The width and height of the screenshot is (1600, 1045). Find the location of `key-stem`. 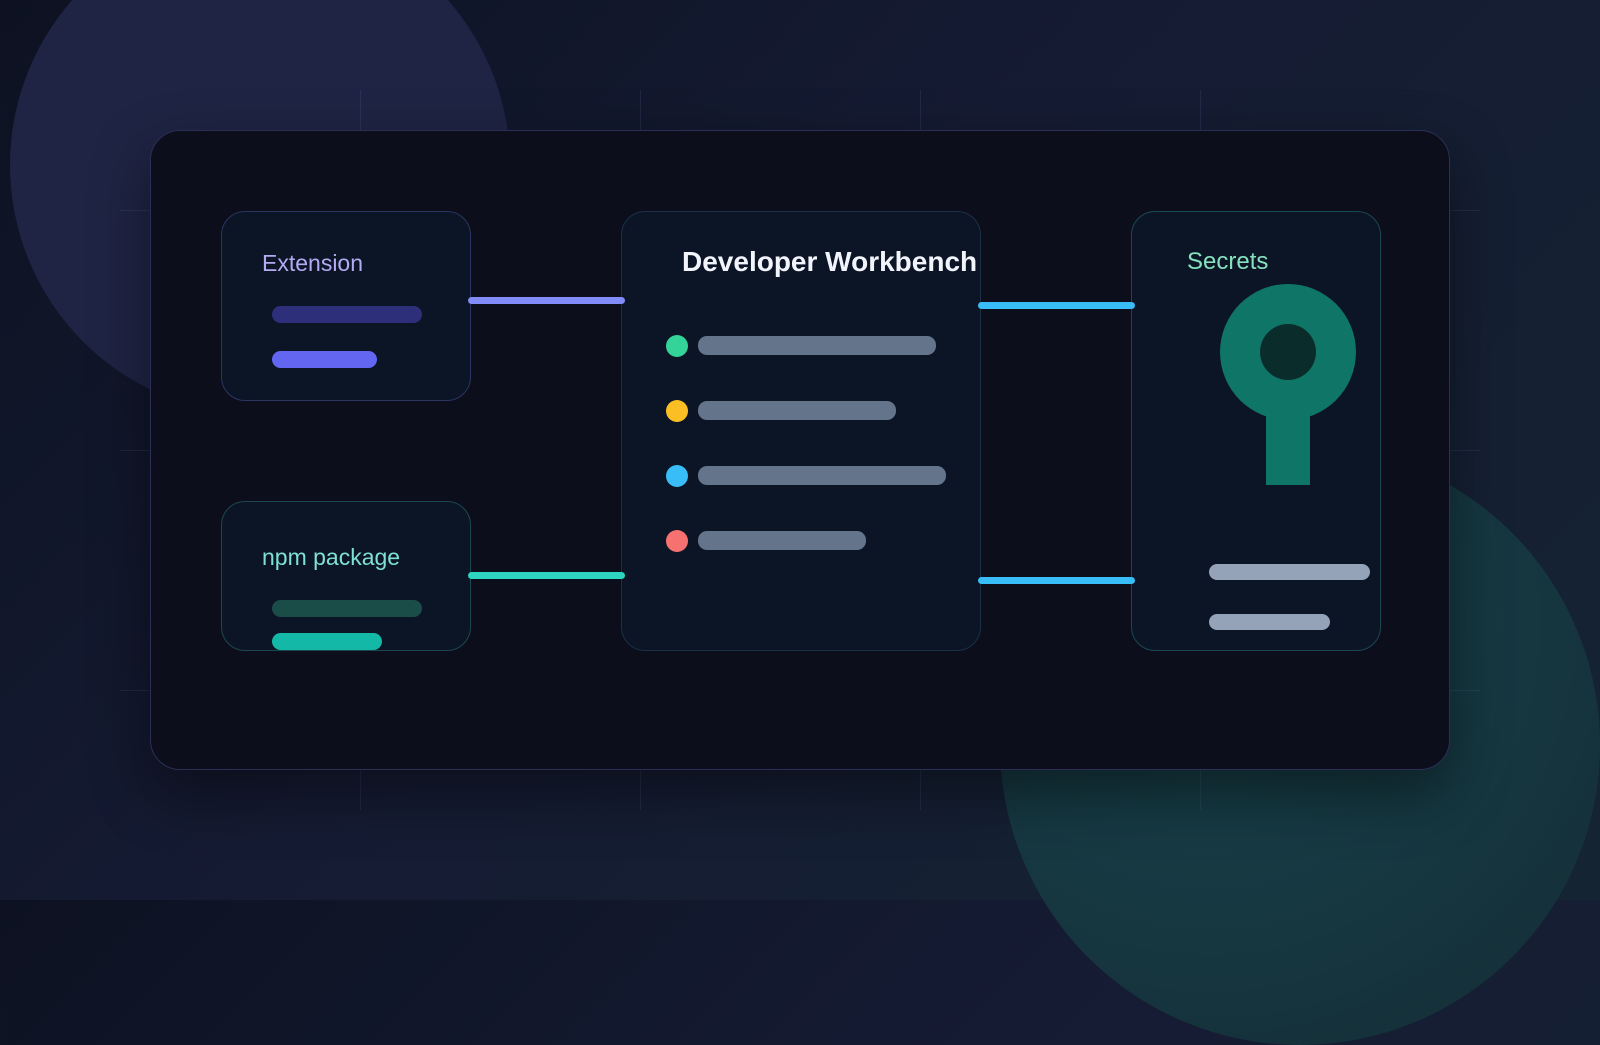

key-stem is located at coordinates (1288, 446).